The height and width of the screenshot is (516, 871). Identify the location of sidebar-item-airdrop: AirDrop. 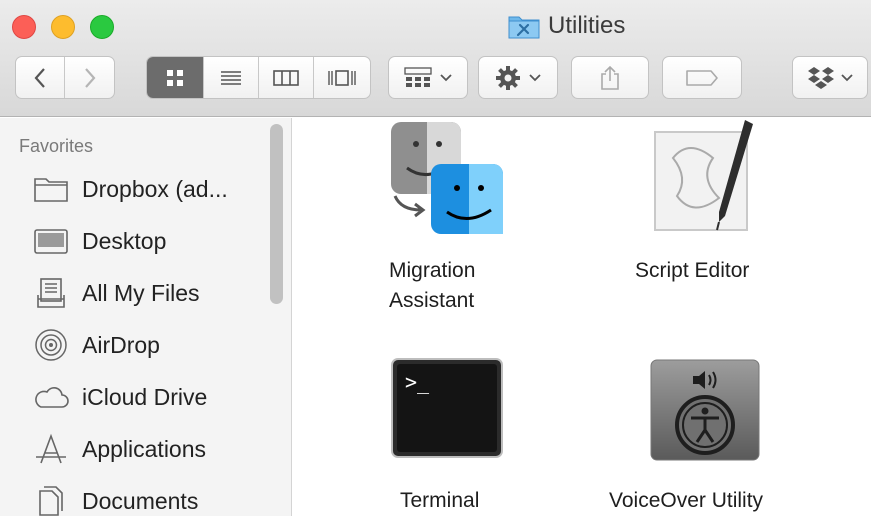
(152, 345).